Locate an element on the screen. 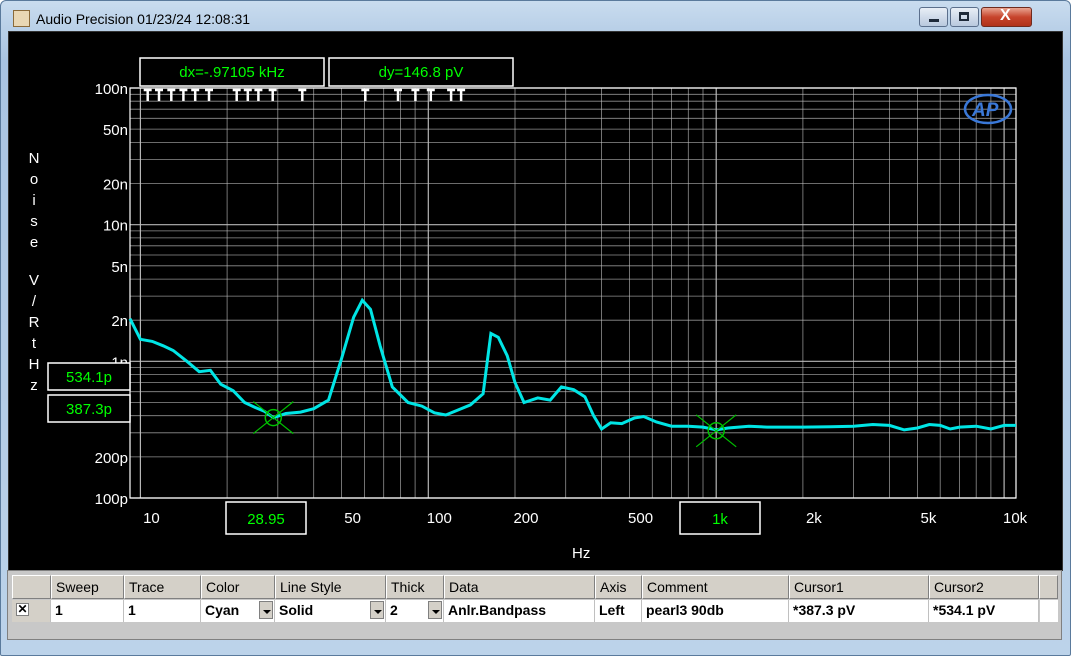 This screenshot has width=1071, height=656. close-button: X is located at coordinates (1006, 17).